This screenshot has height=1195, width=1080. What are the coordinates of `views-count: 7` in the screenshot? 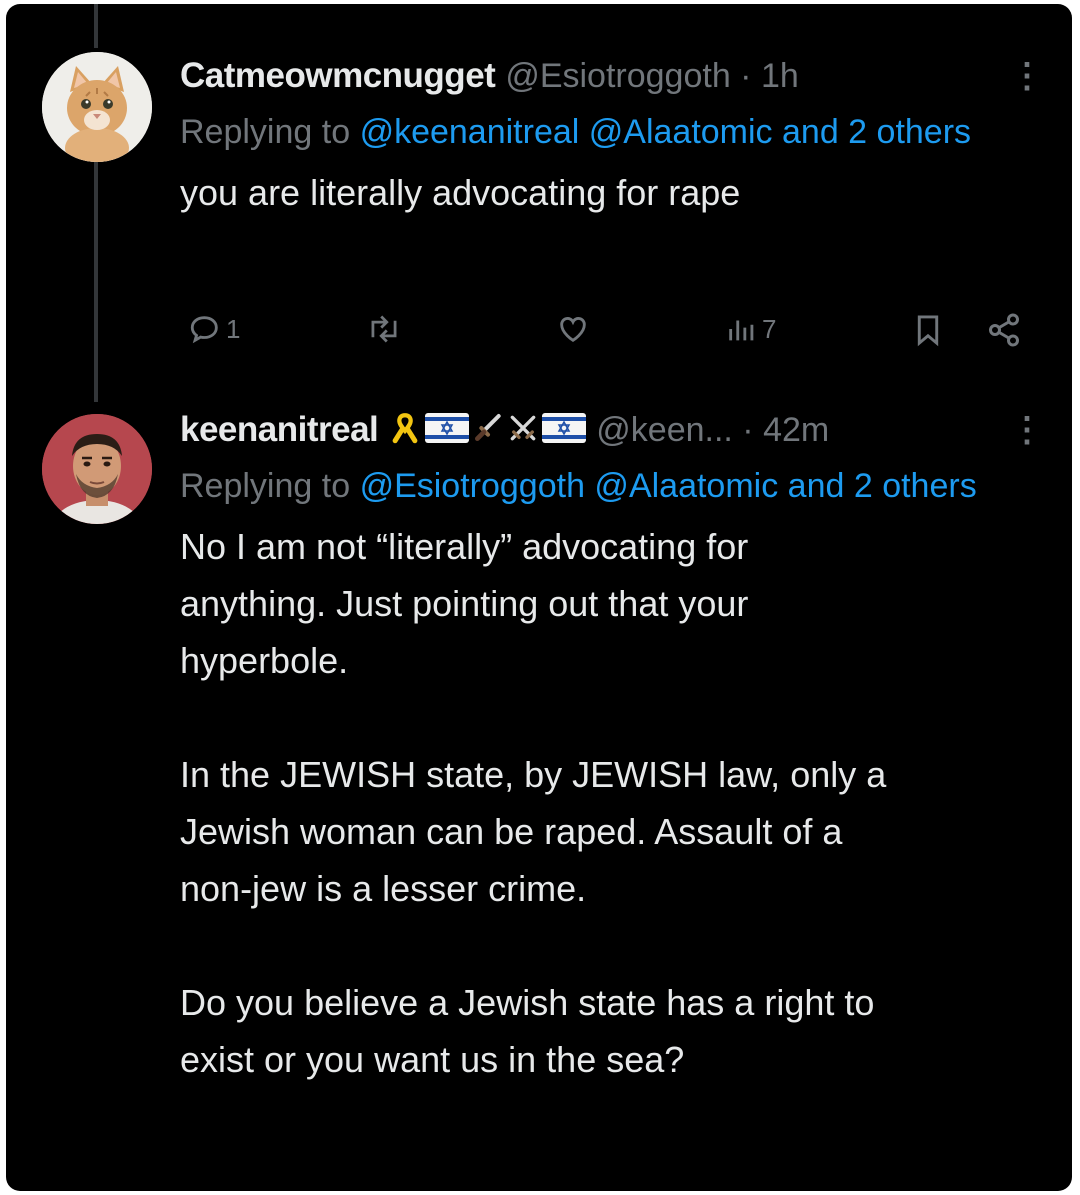 It's located at (769, 328).